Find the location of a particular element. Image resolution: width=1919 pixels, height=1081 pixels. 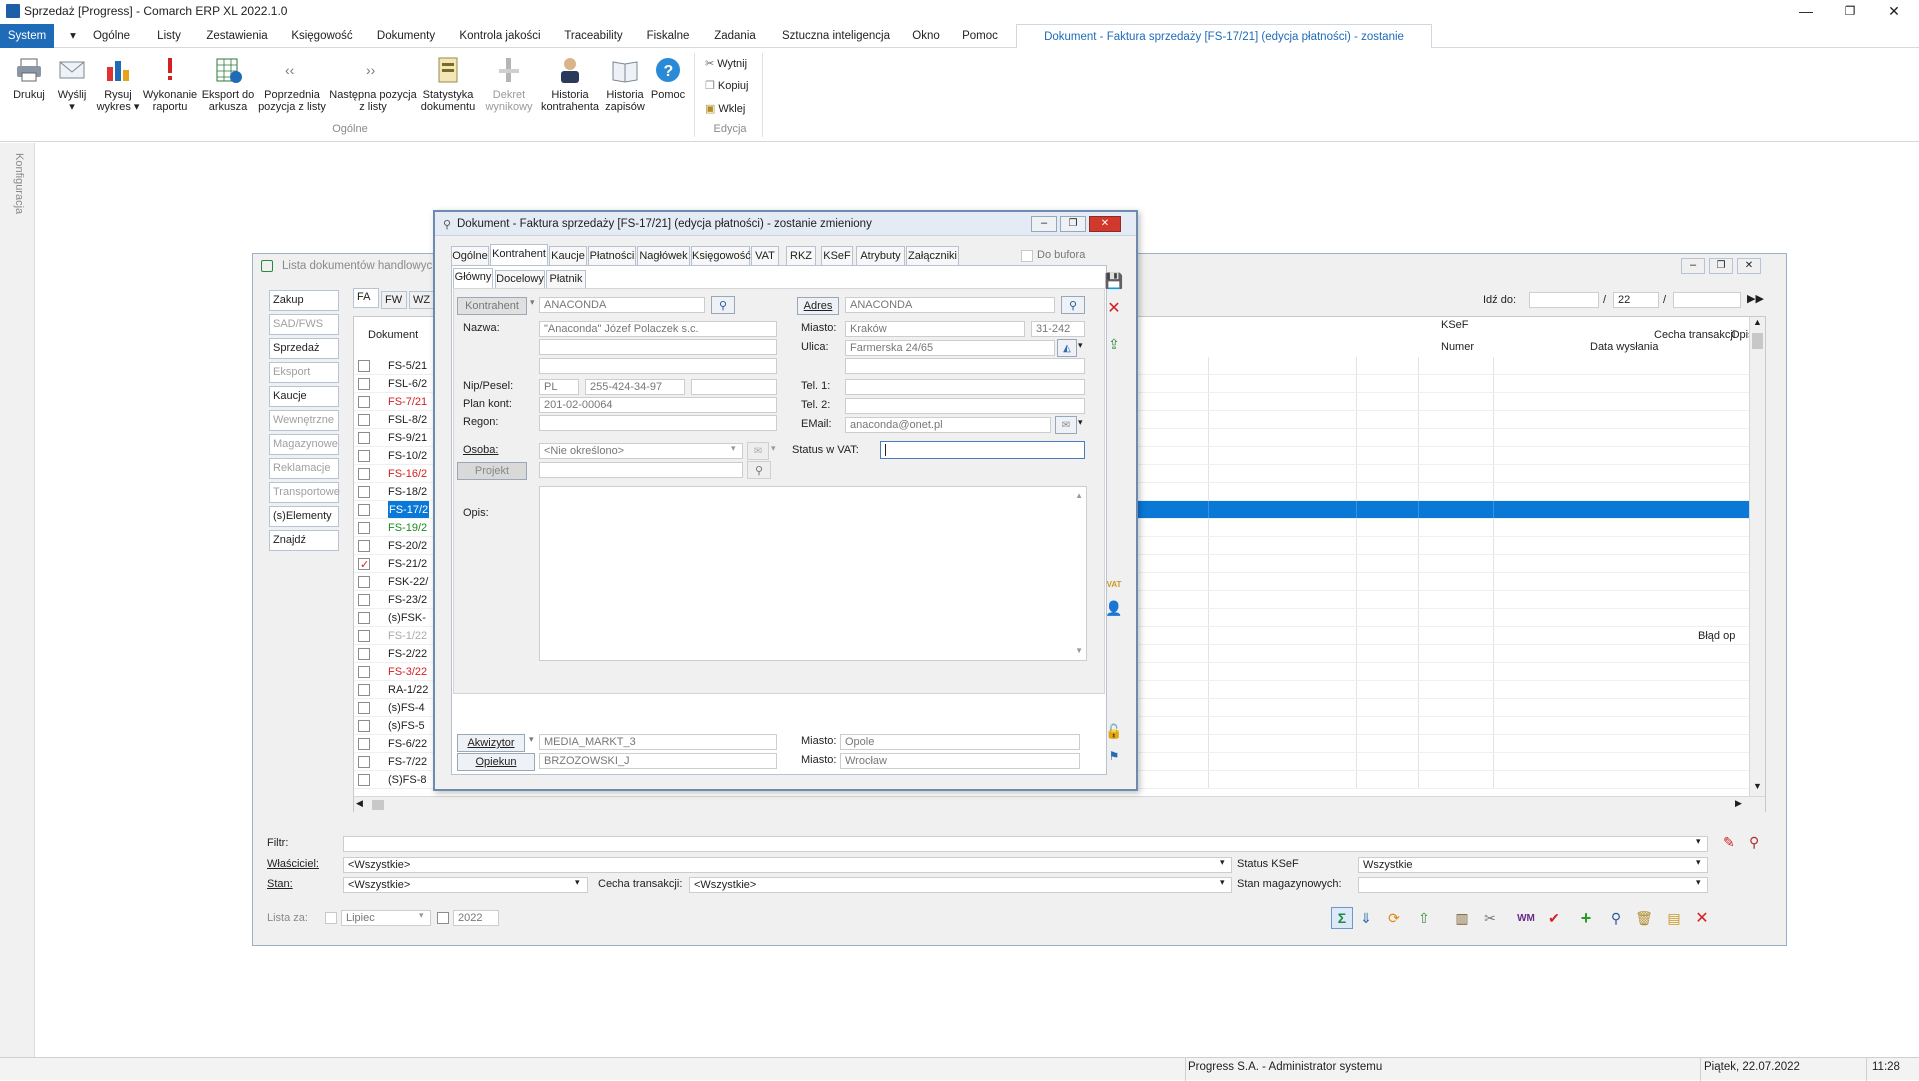

list-nav-elementy: (s)Elementy is located at coordinates (304, 516).